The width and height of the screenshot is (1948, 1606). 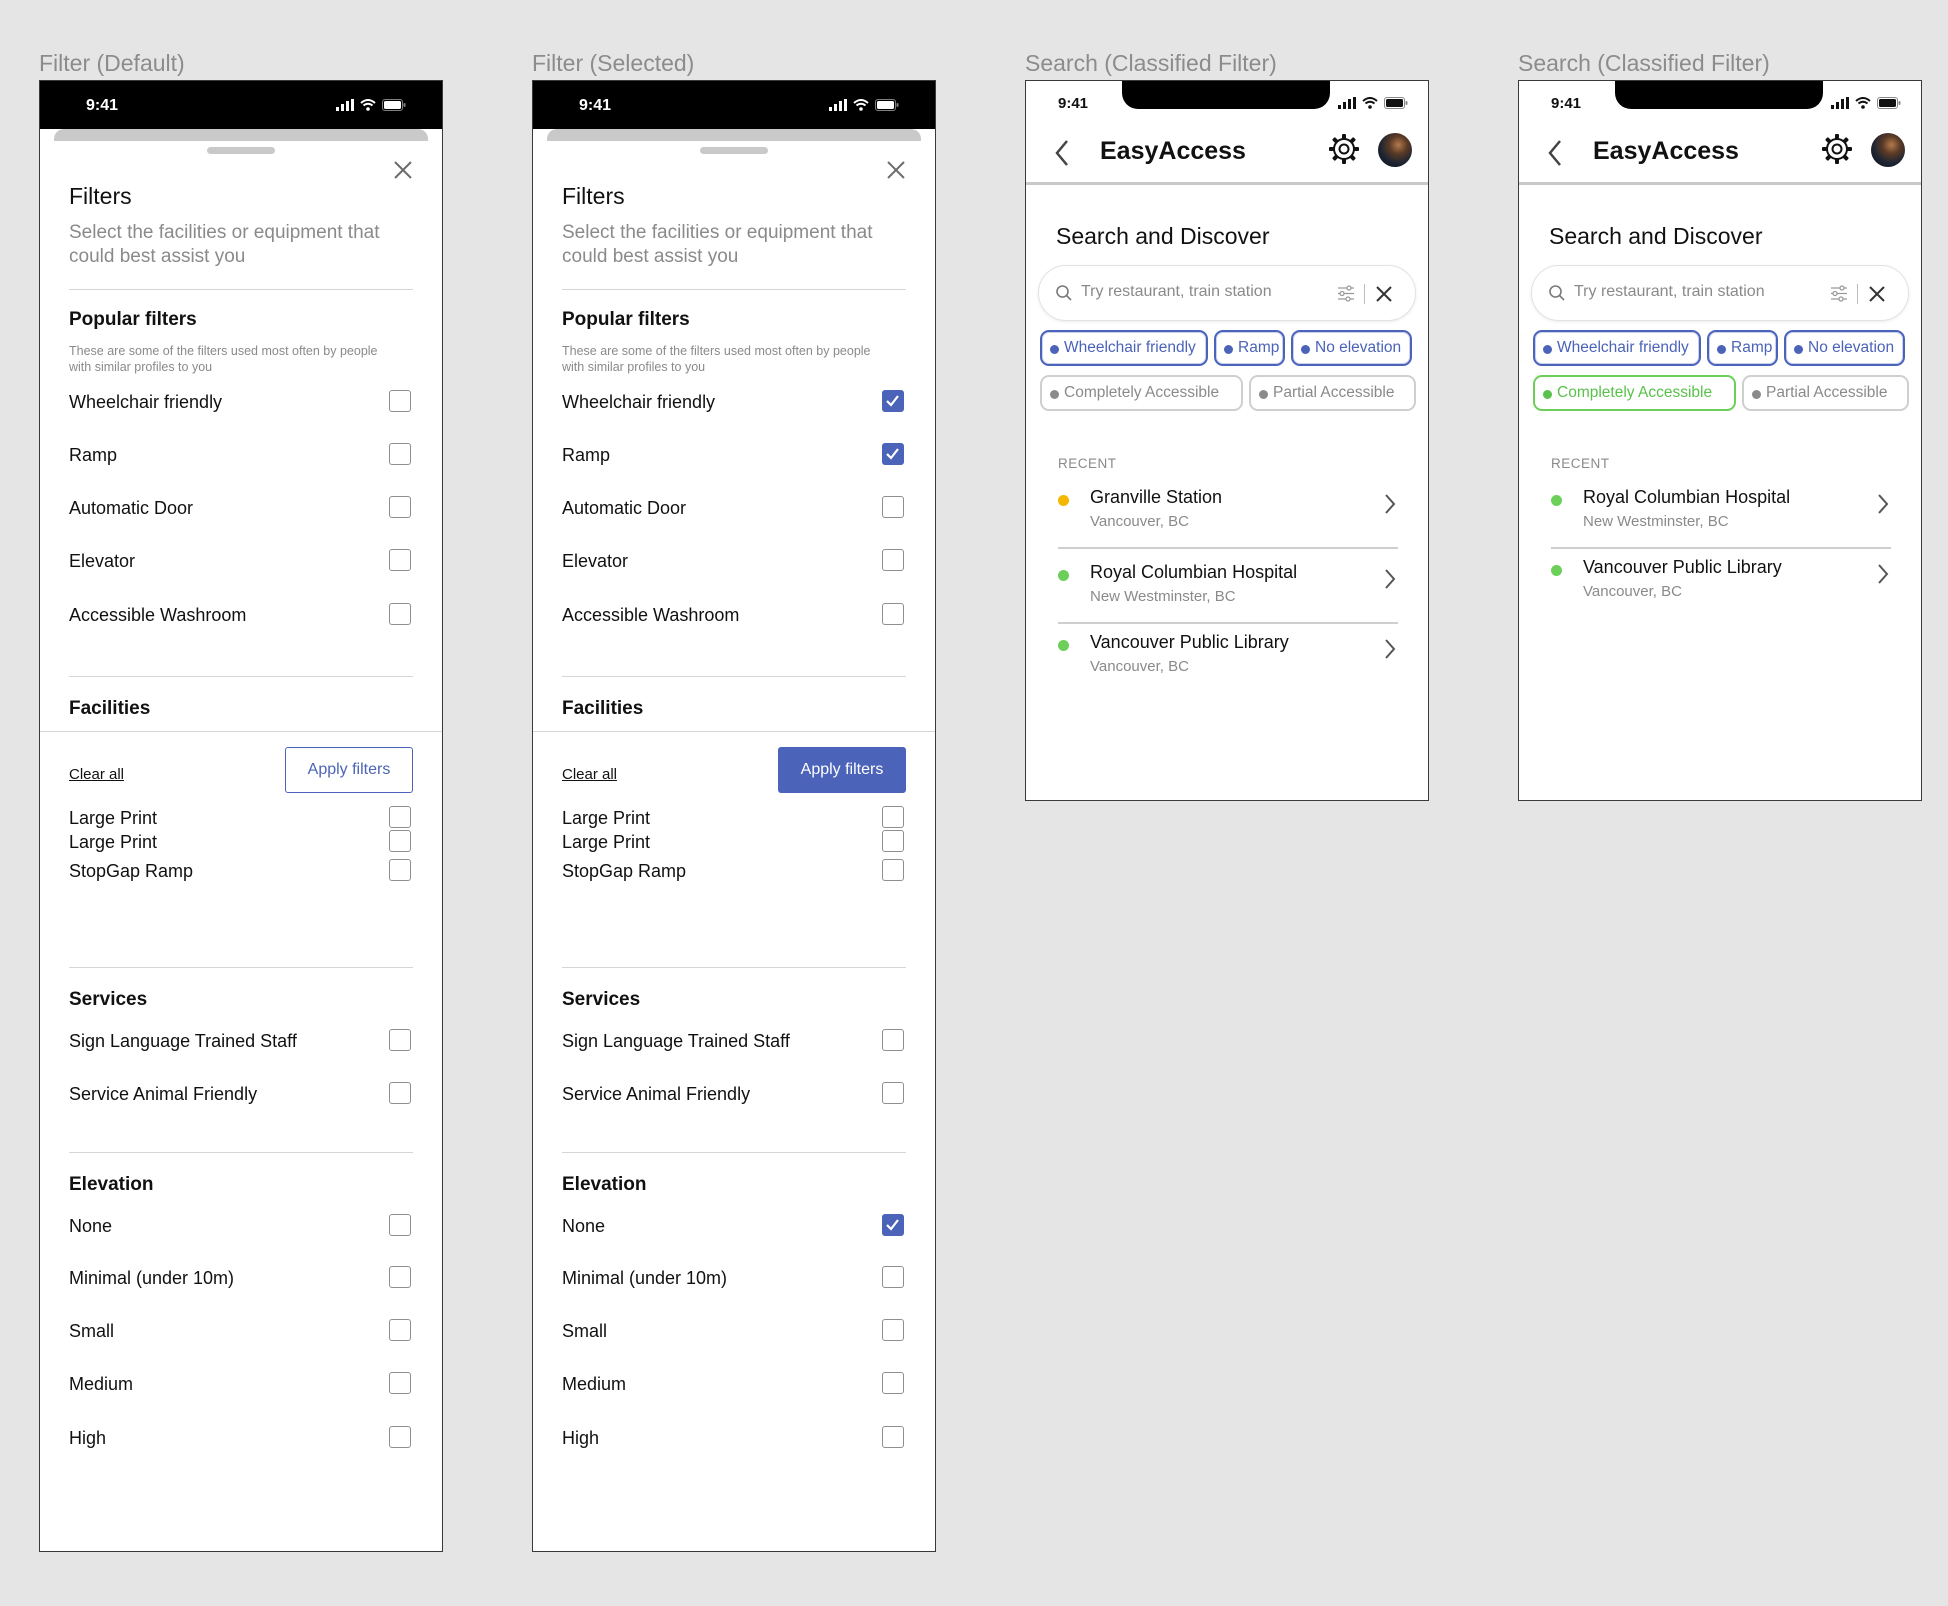 I want to click on notch, so click(x=1719, y=95).